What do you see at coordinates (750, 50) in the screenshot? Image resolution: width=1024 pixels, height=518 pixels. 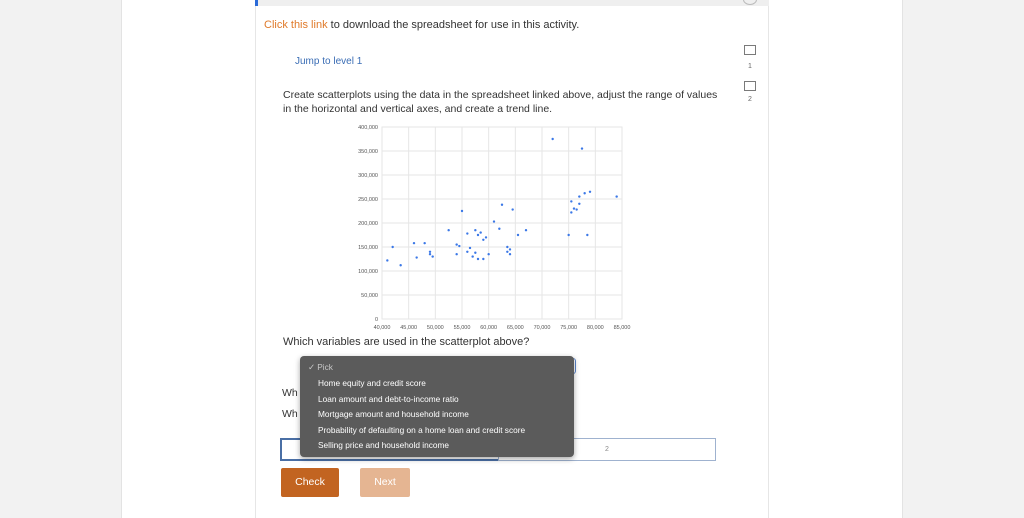 I see `level-1-checkbox` at bounding box center [750, 50].